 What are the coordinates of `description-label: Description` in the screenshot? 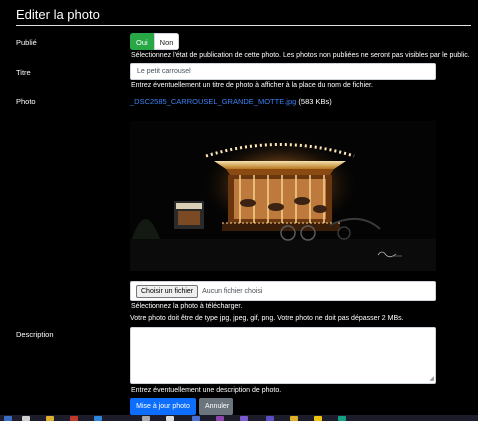 It's located at (35, 334).